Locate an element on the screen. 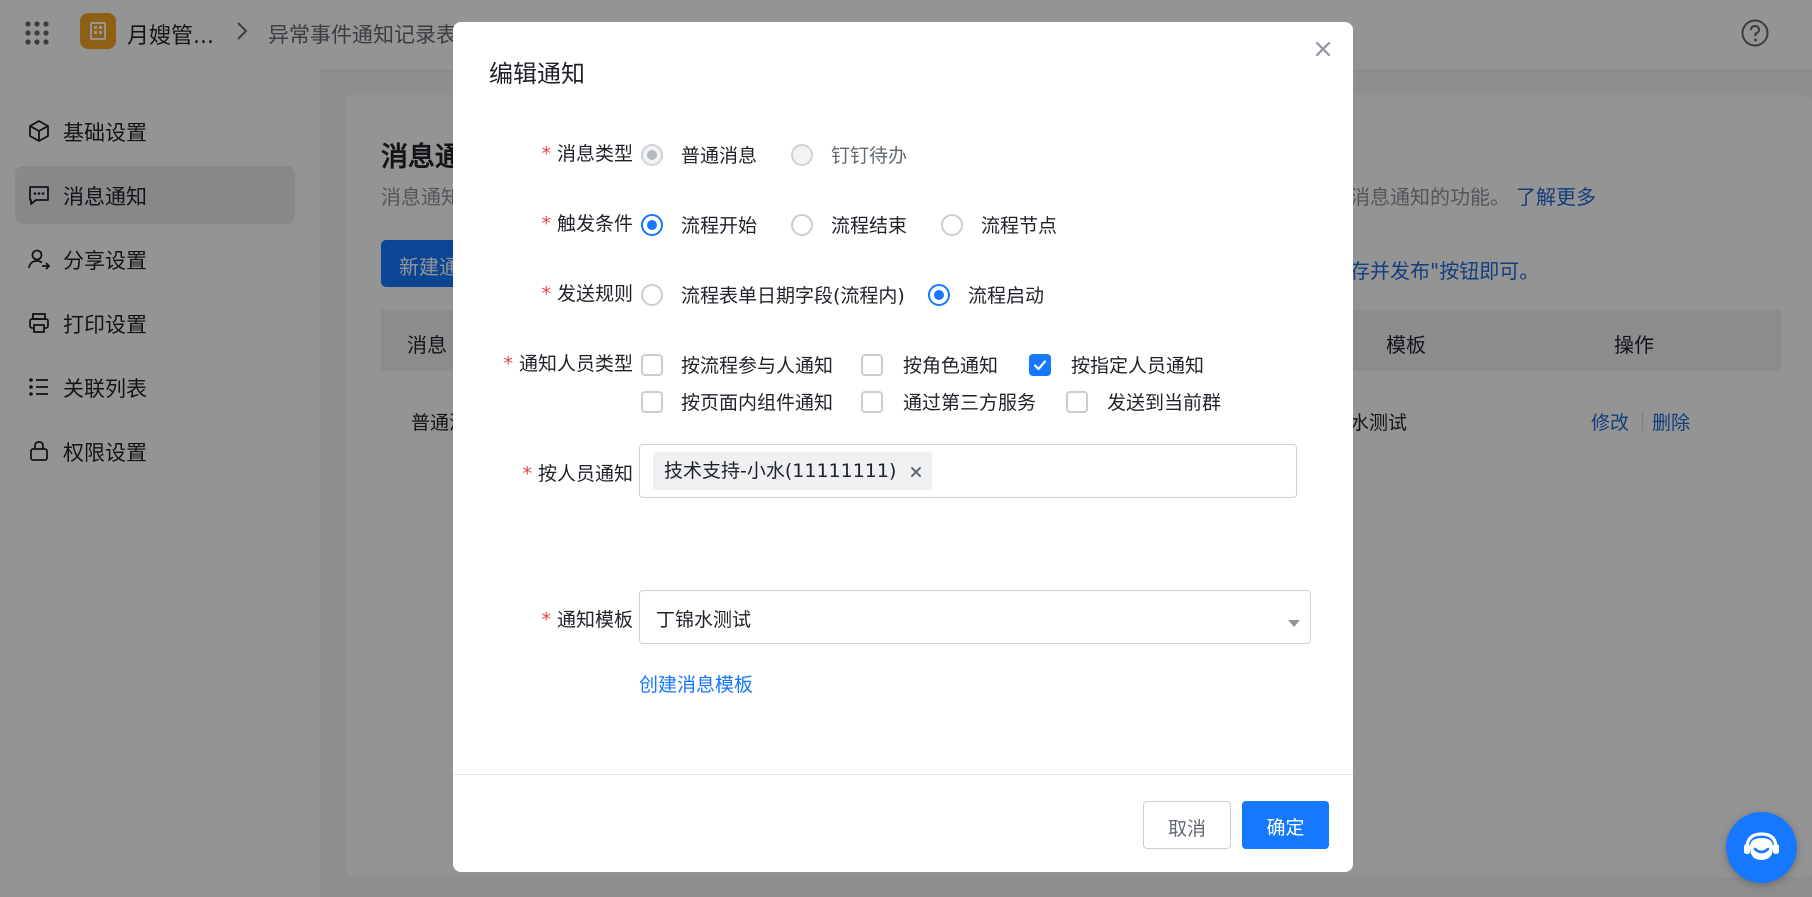 Image resolution: width=1812 pixels, height=897 pixels. template-select: 丁锦水测试 is located at coordinates (975, 617).